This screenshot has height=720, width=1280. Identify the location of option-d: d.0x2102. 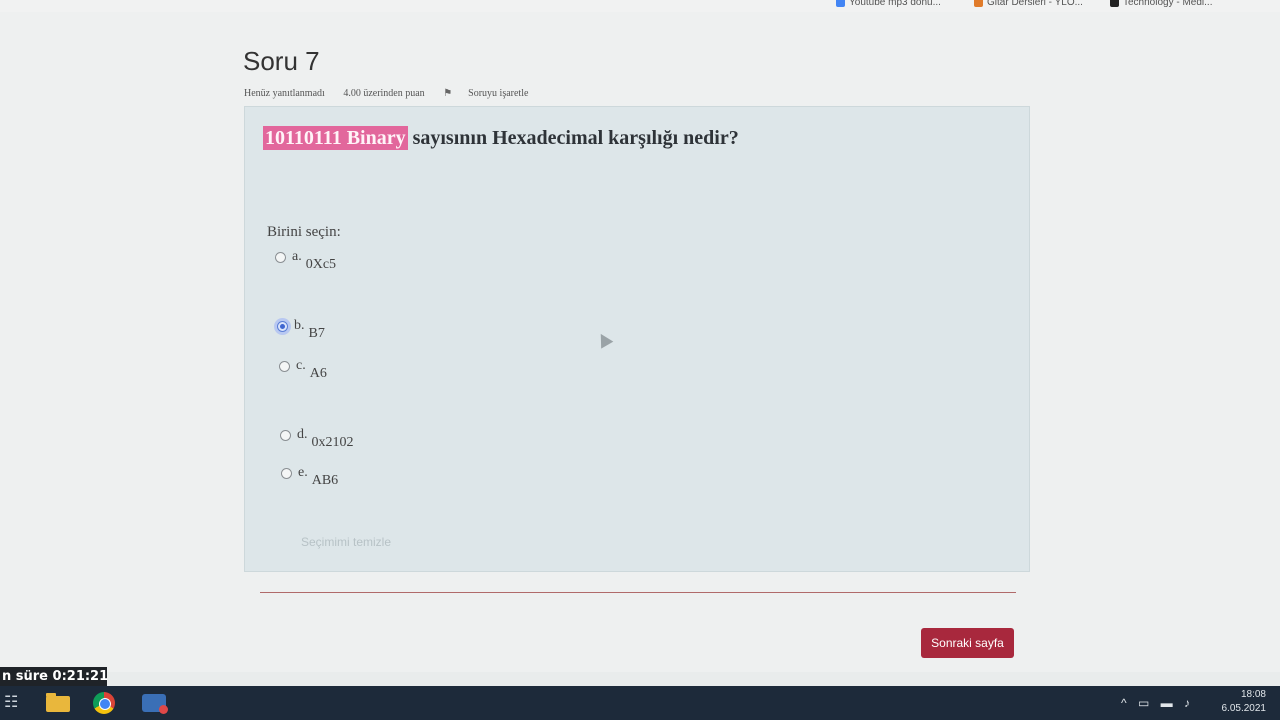
(317, 439).